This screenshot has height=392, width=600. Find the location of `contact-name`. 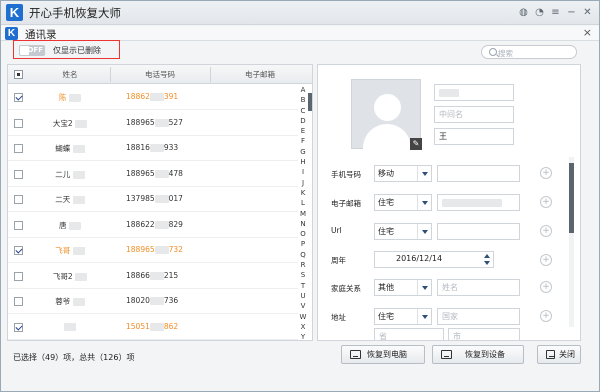

contact-name is located at coordinates (70, 326).